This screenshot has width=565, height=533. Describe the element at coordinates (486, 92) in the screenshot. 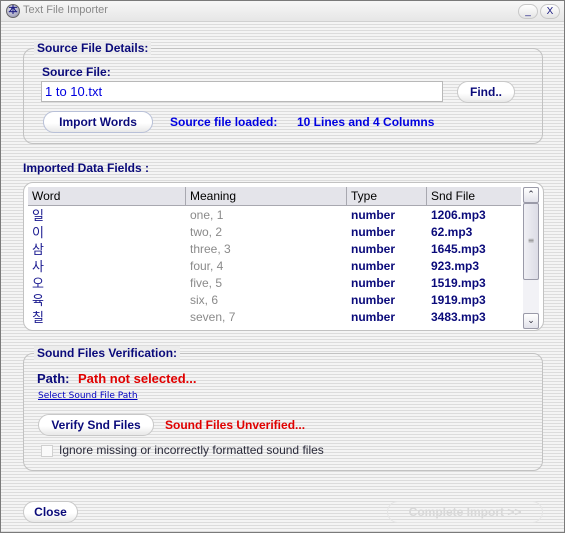

I see `find-button: Find..` at that location.